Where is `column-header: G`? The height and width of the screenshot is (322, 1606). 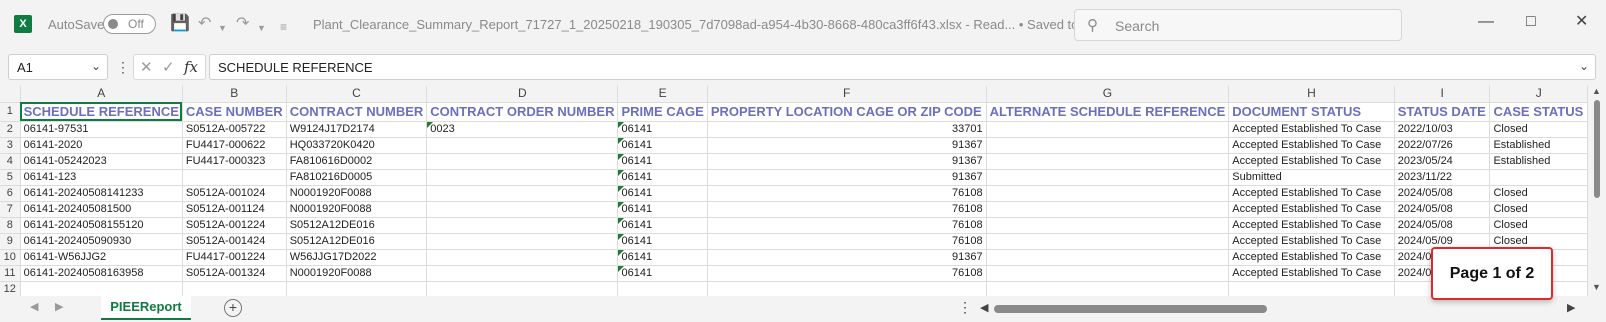 column-header: G is located at coordinates (1108, 94).